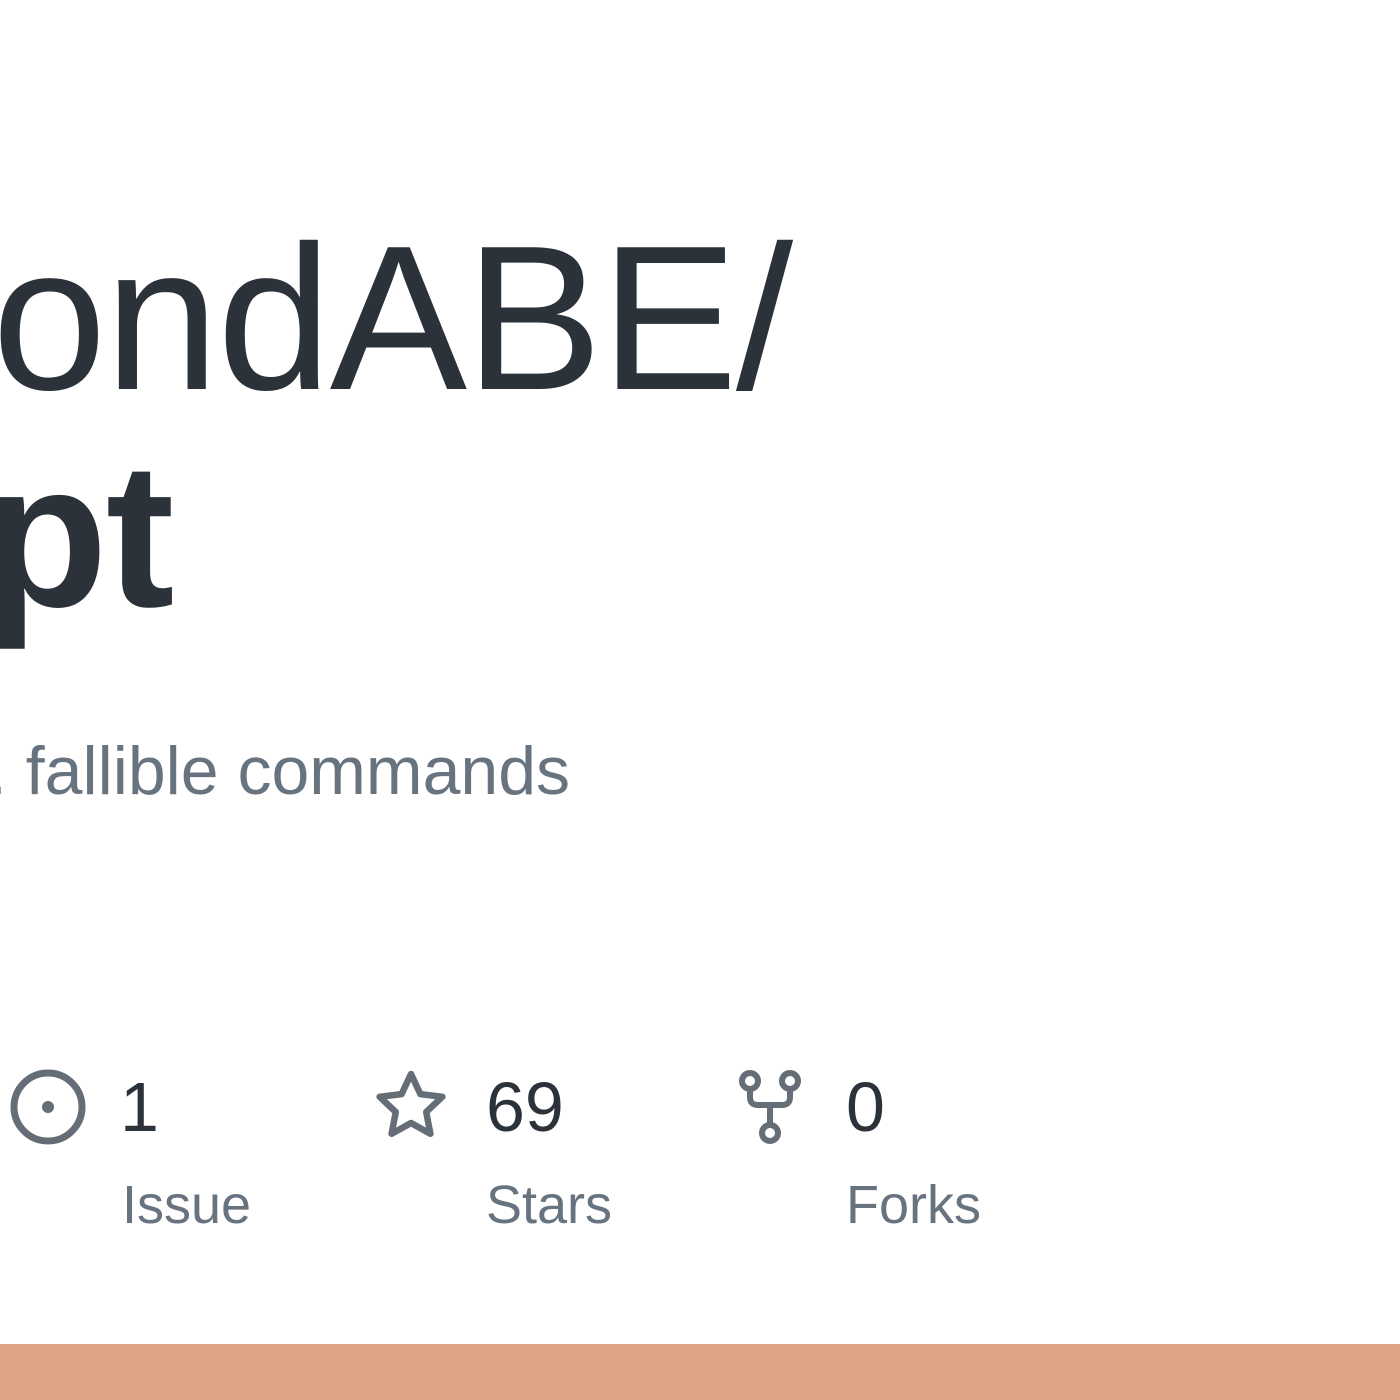 This screenshot has height=1400, width=1400. What do you see at coordinates (87, 535) in the screenshot?
I see `repo-name: pt` at bounding box center [87, 535].